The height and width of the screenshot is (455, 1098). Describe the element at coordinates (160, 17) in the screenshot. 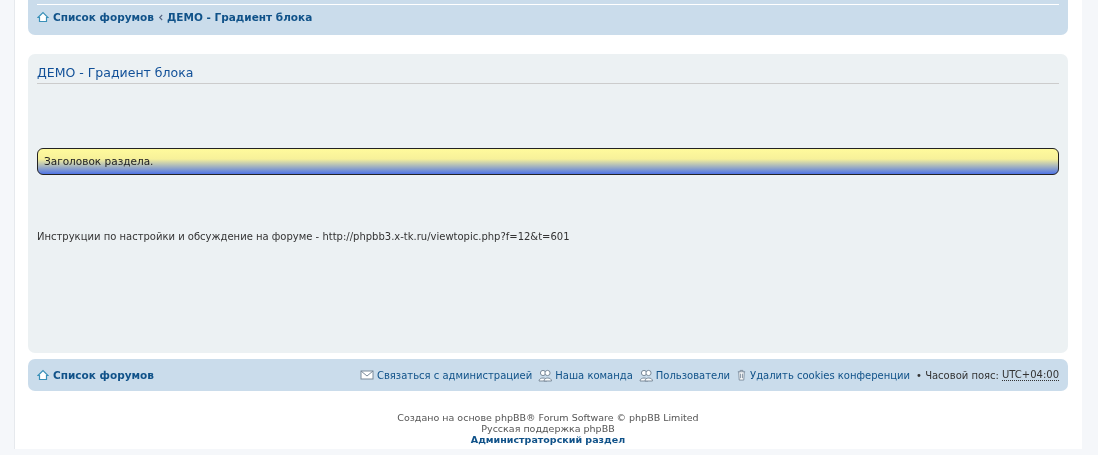

I see `chevron-icon` at that location.